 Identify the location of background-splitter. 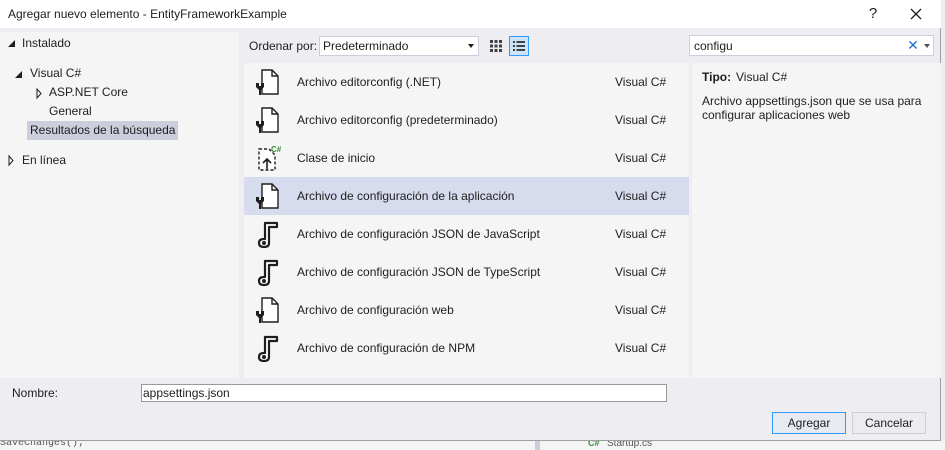
(537, 445).